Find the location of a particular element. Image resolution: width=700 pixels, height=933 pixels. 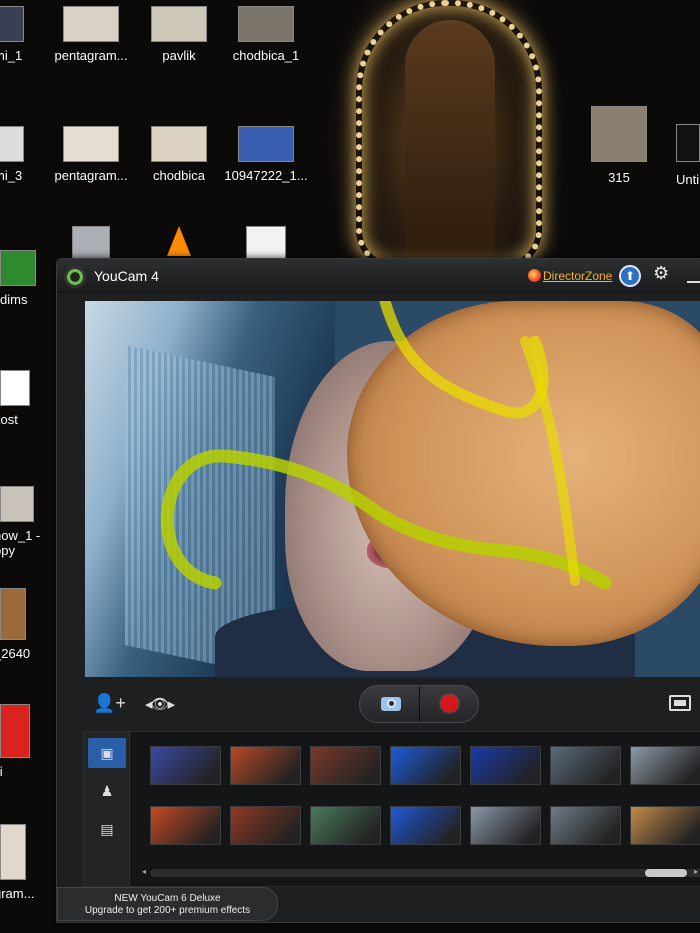

tab-videos: ▤ is located at coordinates (107, 829).